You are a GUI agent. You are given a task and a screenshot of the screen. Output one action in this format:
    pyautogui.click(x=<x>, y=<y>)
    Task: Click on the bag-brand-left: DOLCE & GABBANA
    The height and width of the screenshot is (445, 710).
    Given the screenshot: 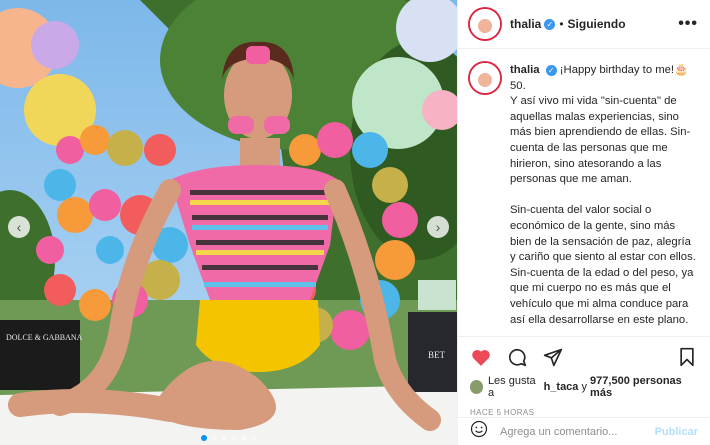 What is the action you would take?
    pyautogui.click(x=44, y=337)
    